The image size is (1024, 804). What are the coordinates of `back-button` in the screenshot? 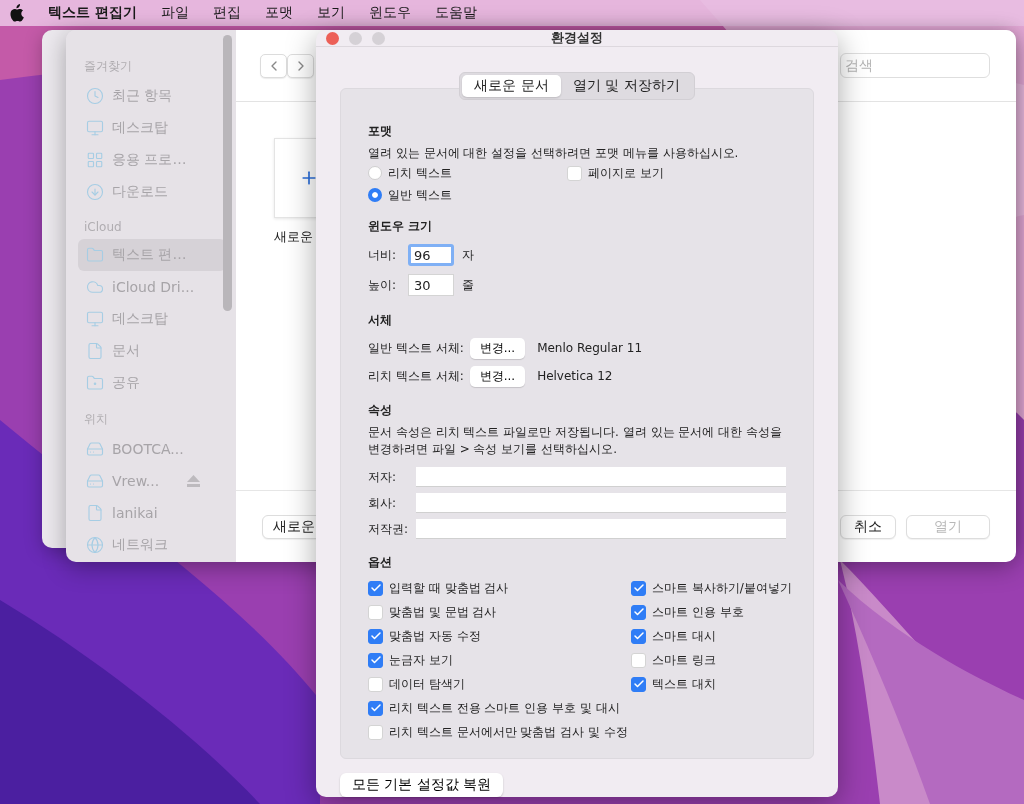 It's located at (273, 65).